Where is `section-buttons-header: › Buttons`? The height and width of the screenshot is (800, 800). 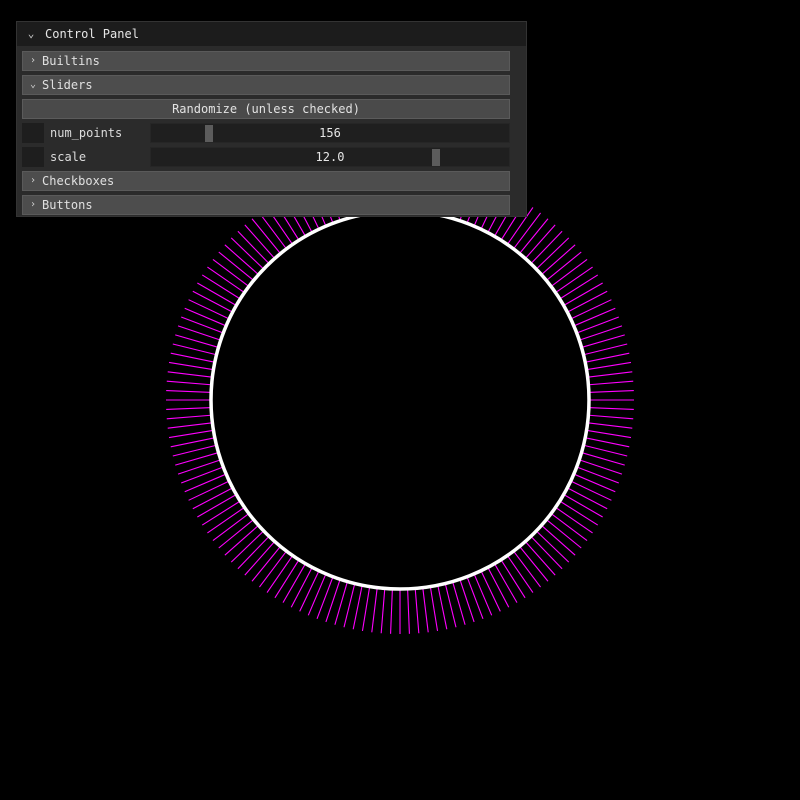 section-buttons-header: › Buttons is located at coordinates (266, 205).